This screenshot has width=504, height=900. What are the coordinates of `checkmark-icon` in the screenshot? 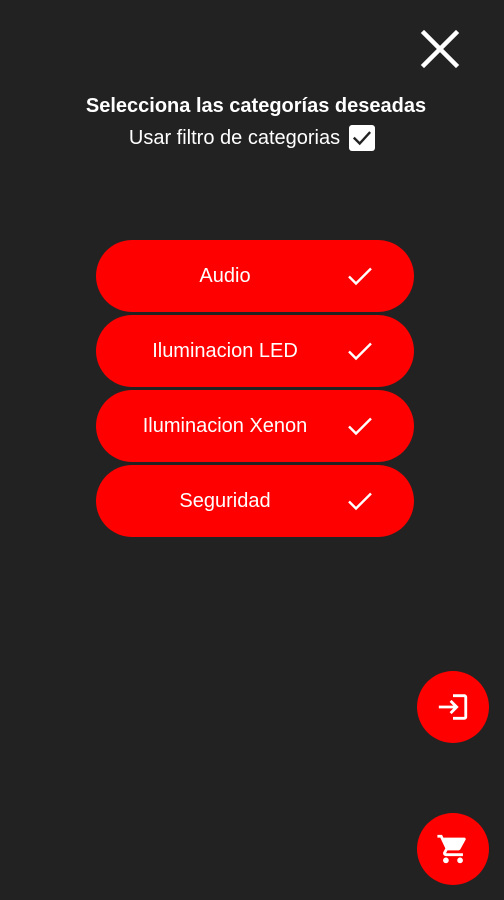 It's located at (362, 138).